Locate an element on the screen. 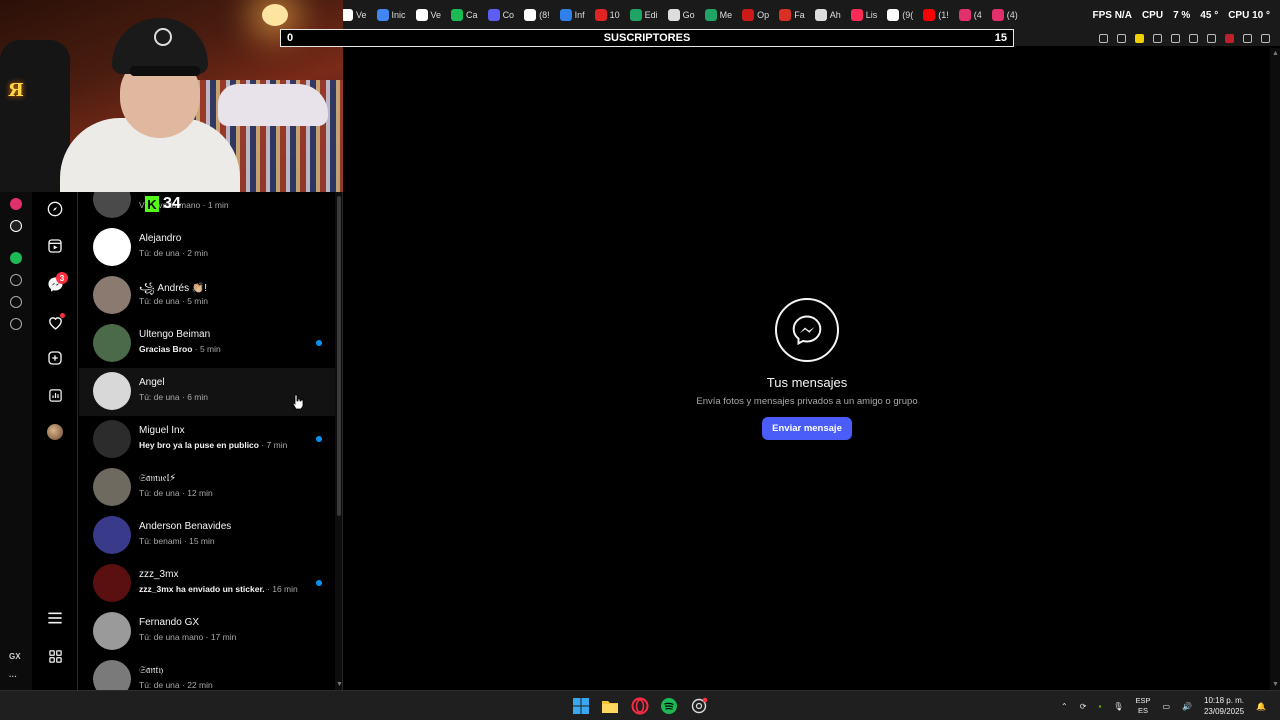 Image resolution: width=1280 pixels, height=720 pixels. browser-tab: Go is located at coordinates (681, 15).